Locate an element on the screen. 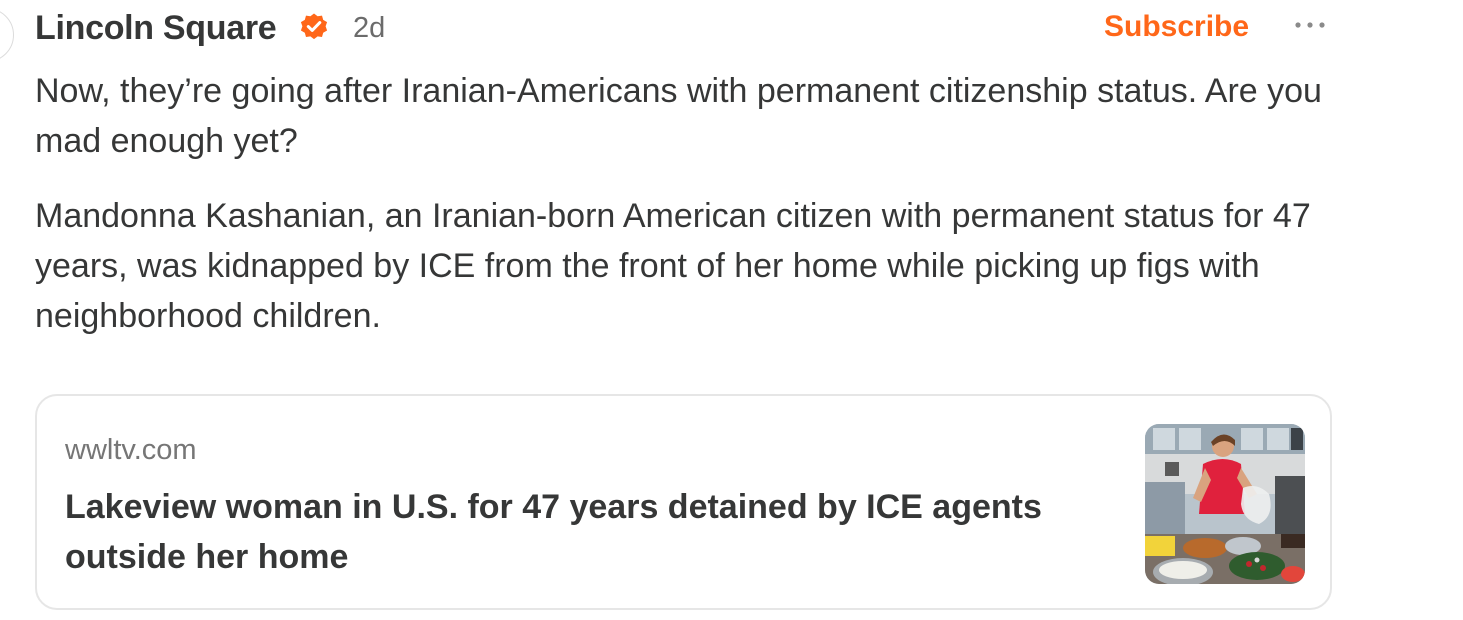  author-name: Lincoln Square is located at coordinates (156, 28).